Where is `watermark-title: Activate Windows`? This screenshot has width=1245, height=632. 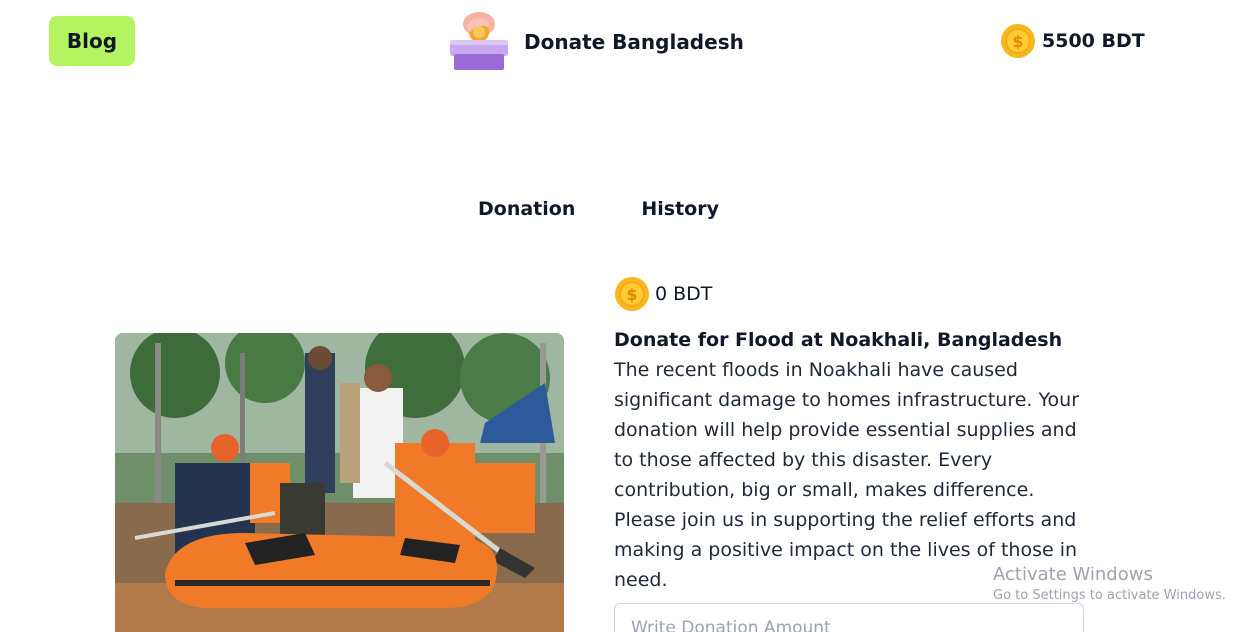
watermark-title: Activate Windows is located at coordinates (1073, 574).